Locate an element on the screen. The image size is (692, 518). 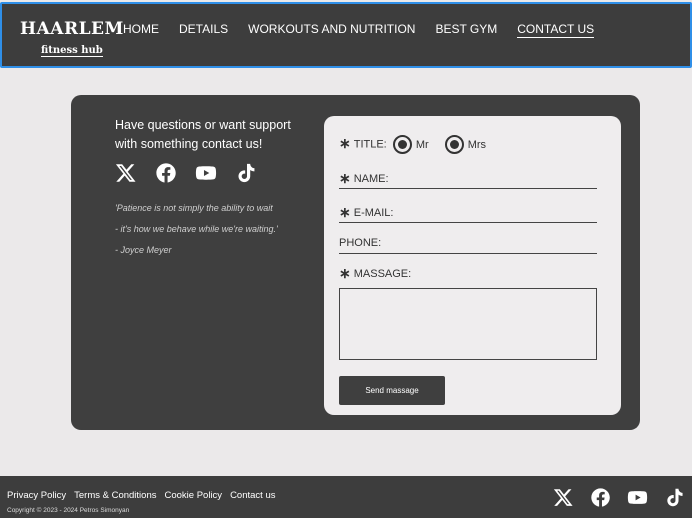
email-label: E-MAIL: is located at coordinates (373, 213).